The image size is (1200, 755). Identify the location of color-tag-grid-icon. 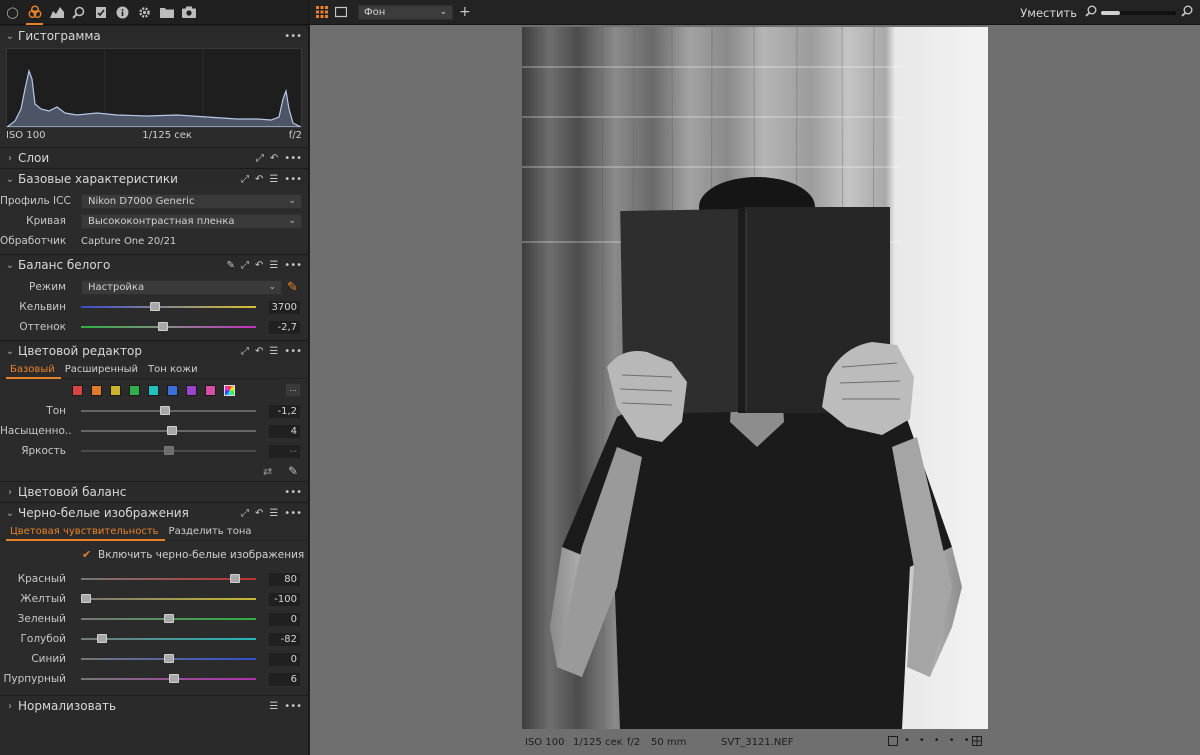
(977, 742).